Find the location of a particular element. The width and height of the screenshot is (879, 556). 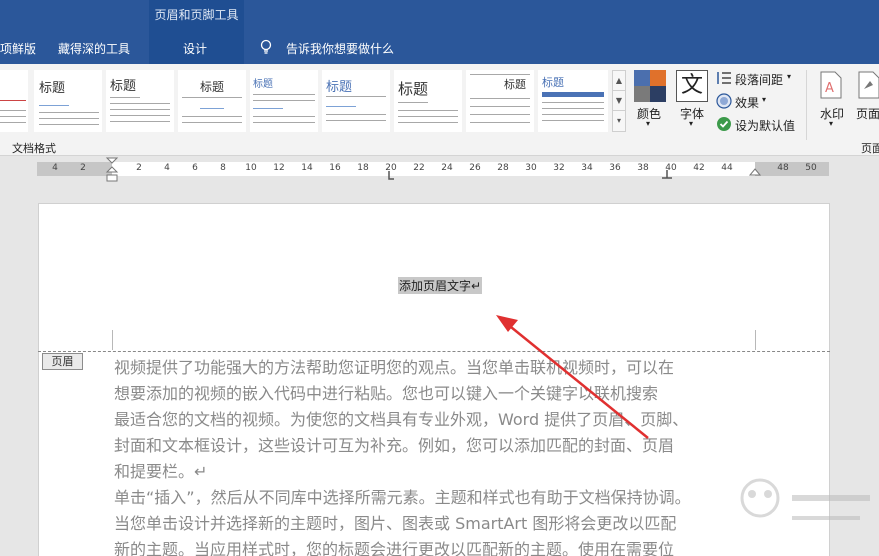

context-group-title: 页眉和页脚工具 is located at coordinates (196, 15).